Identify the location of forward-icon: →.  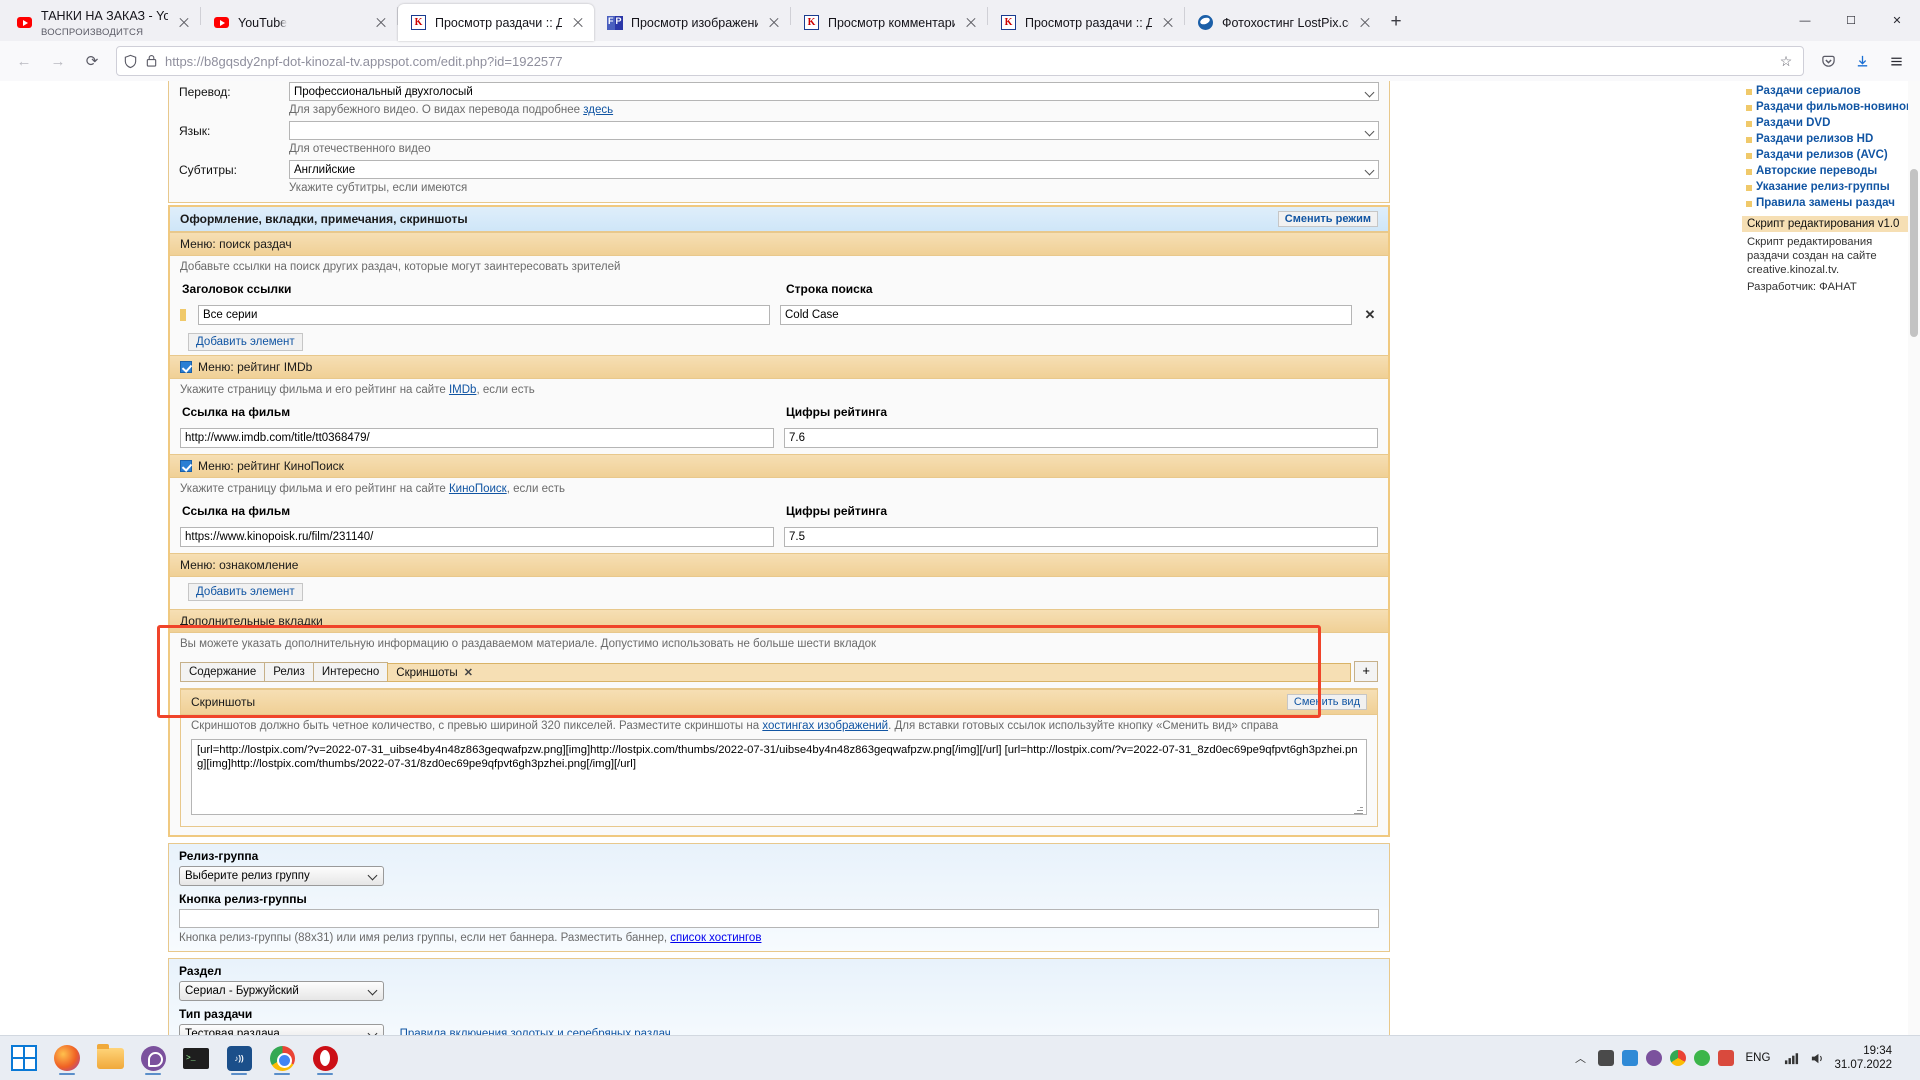
(58, 61).